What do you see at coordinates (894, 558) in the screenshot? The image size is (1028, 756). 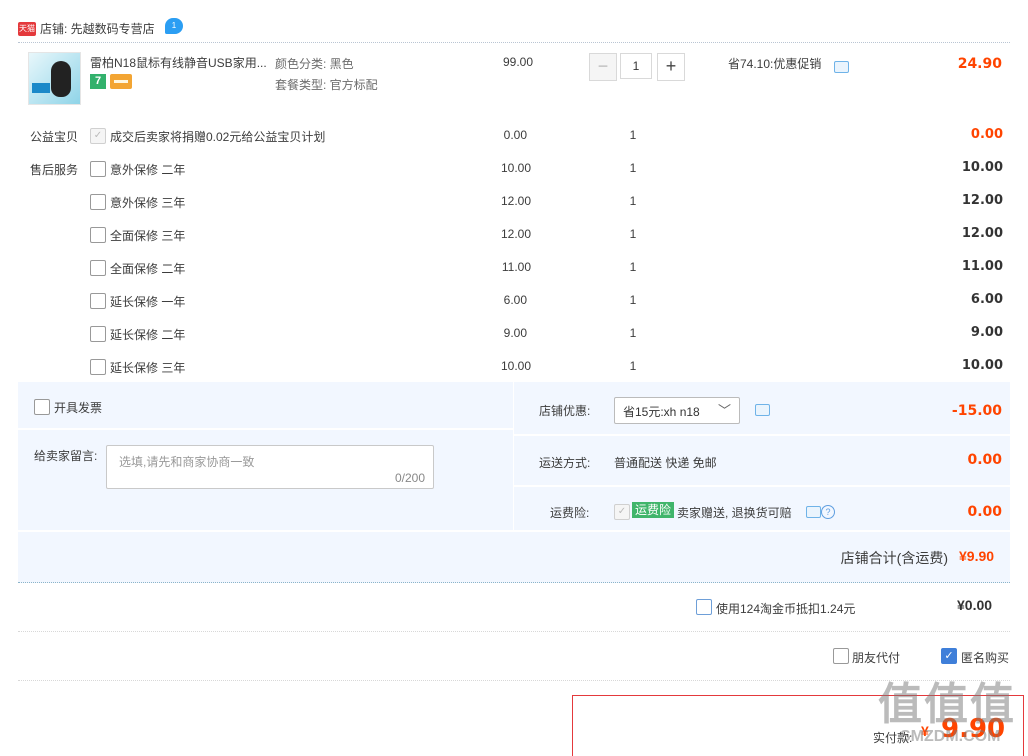 I see `shop-total-label: 店铺合计(含运费)` at bounding box center [894, 558].